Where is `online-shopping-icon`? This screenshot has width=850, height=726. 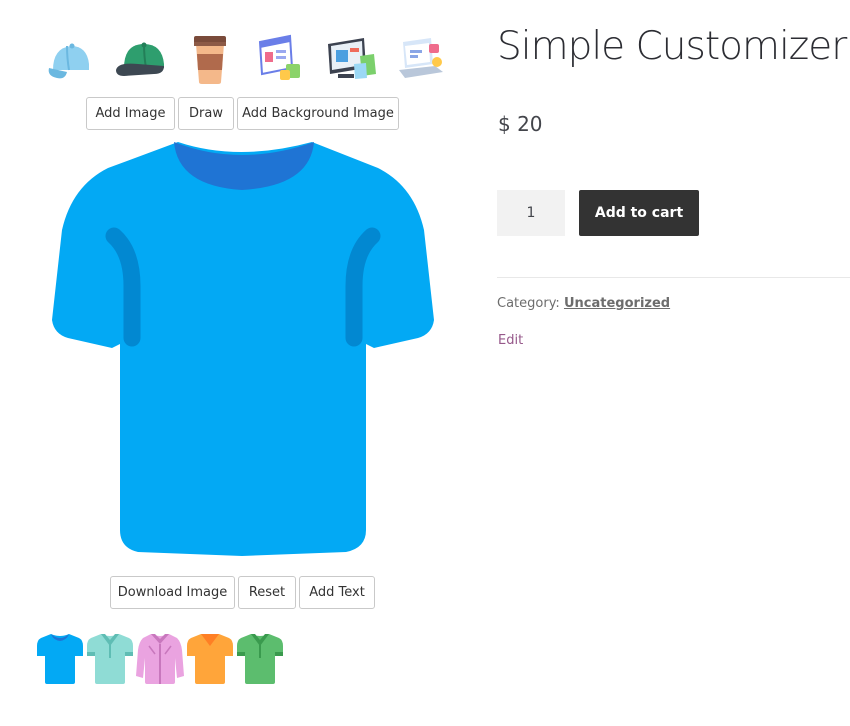 online-shopping-icon is located at coordinates (351, 59).